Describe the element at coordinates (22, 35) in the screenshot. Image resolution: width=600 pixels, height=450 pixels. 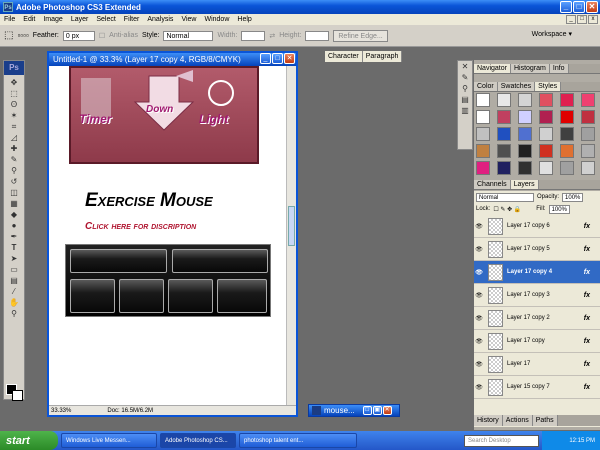
I see `selection-mode-icons: ▫▫▫▫` at that location.